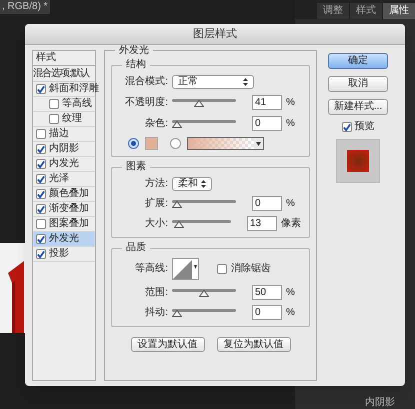 This screenshot has width=415, height=409. What do you see at coordinates (64, 164) in the screenshot?
I see `style-list-item: 内发光` at bounding box center [64, 164].